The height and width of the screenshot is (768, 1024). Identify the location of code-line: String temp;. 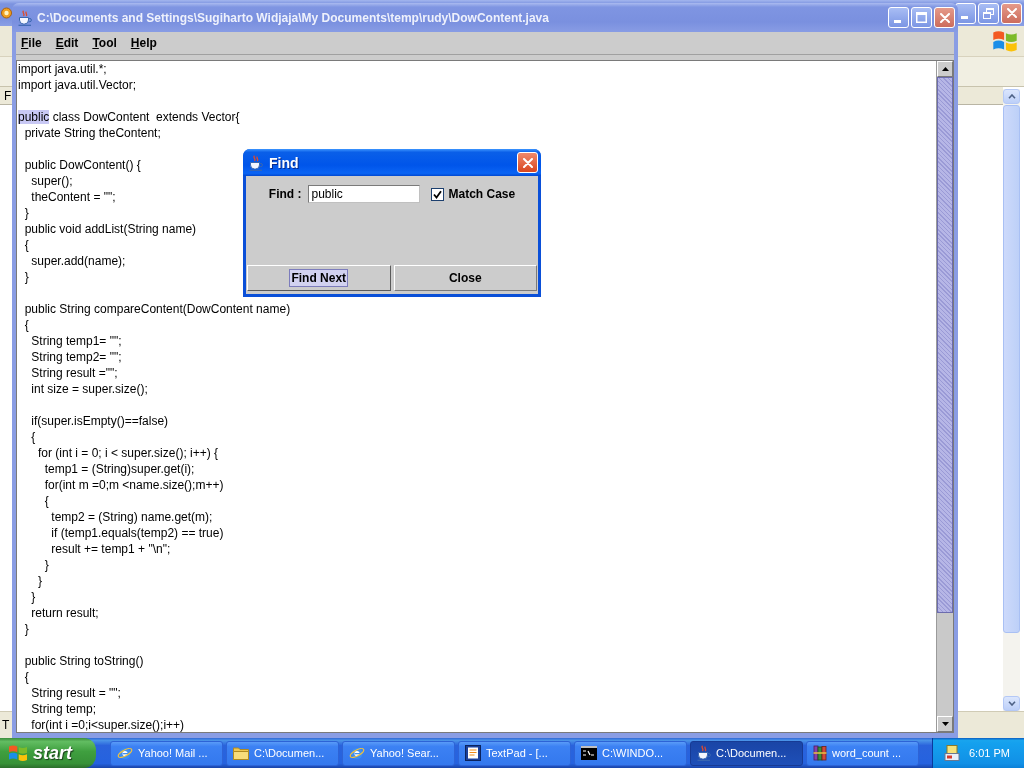
(63, 709).